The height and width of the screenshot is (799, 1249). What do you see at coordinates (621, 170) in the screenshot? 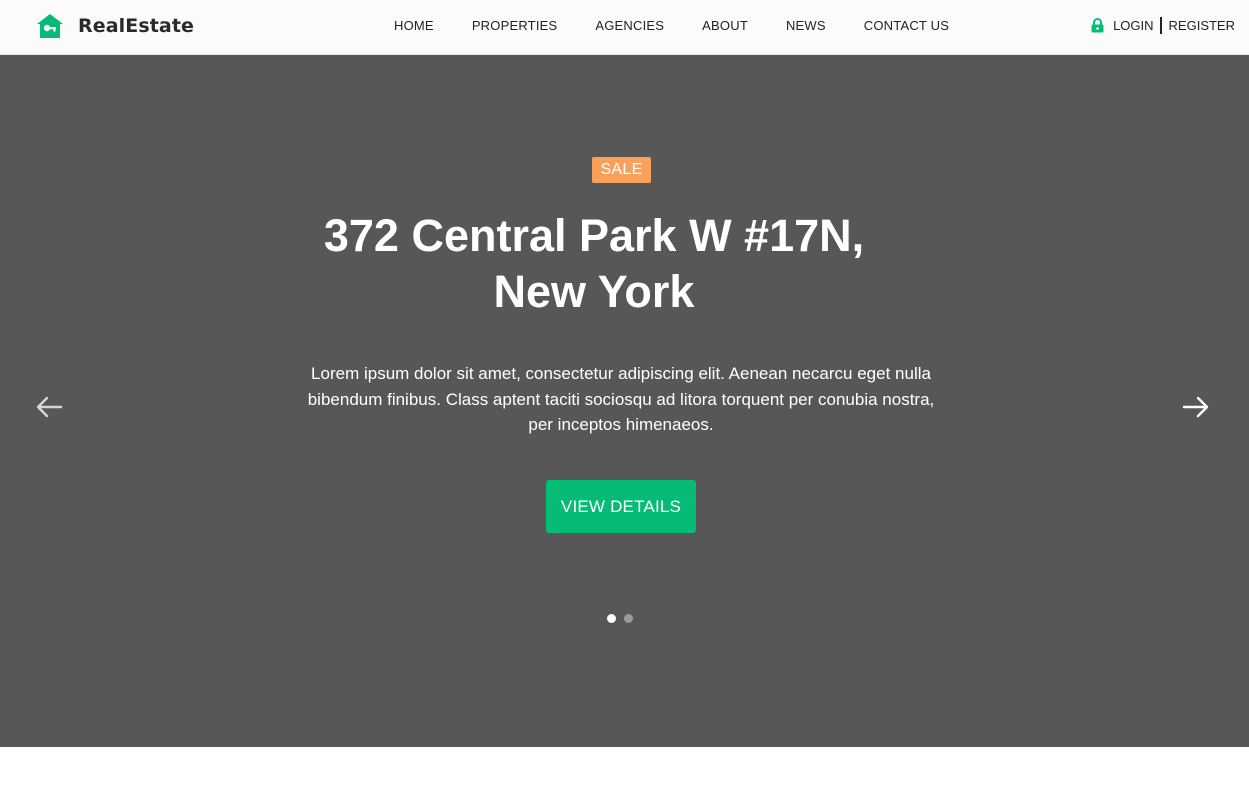
I see `status-badge: SALE` at bounding box center [621, 170].